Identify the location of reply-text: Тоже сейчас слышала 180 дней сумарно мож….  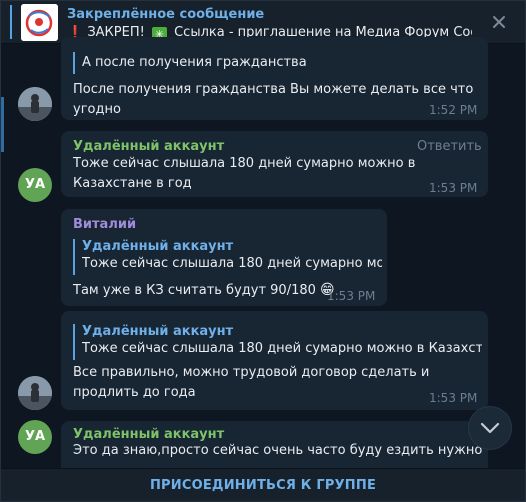
(282, 348).